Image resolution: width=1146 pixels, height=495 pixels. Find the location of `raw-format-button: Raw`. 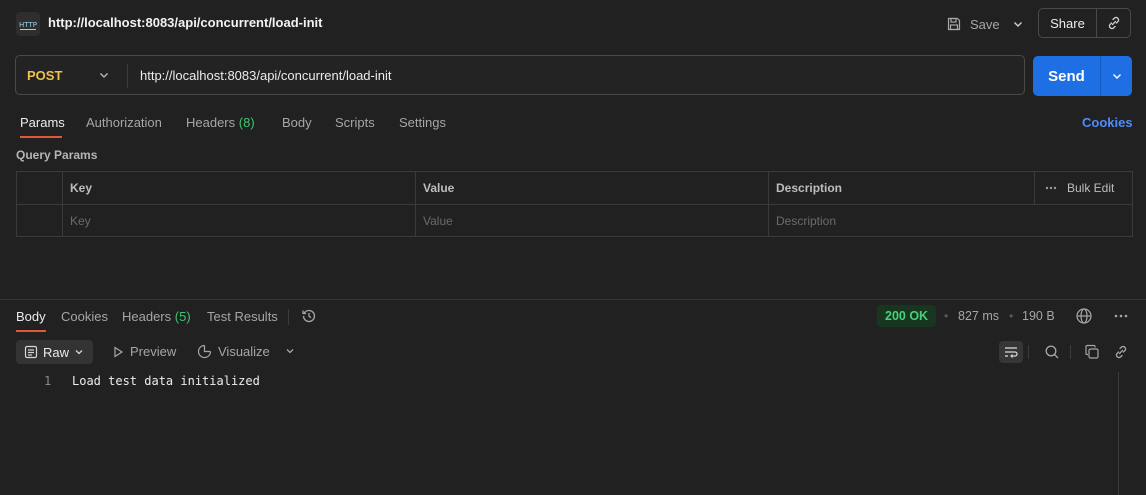

raw-format-button: Raw is located at coordinates (54, 352).